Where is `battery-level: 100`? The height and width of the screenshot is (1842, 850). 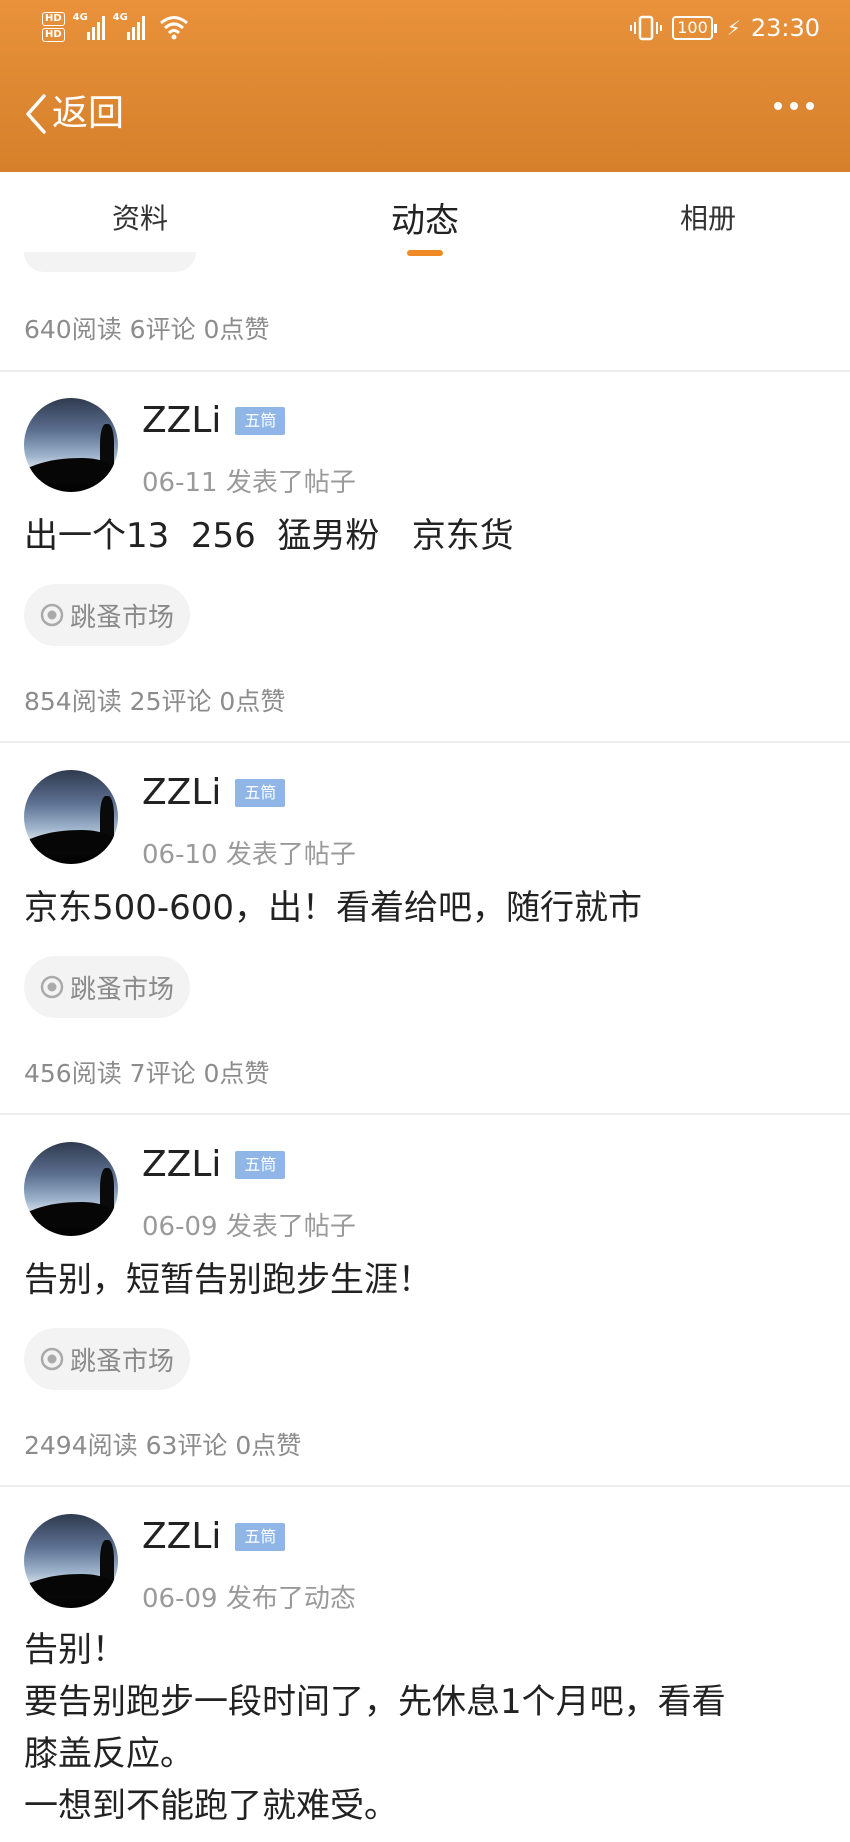 battery-level: 100 is located at coordinates (692, 28).